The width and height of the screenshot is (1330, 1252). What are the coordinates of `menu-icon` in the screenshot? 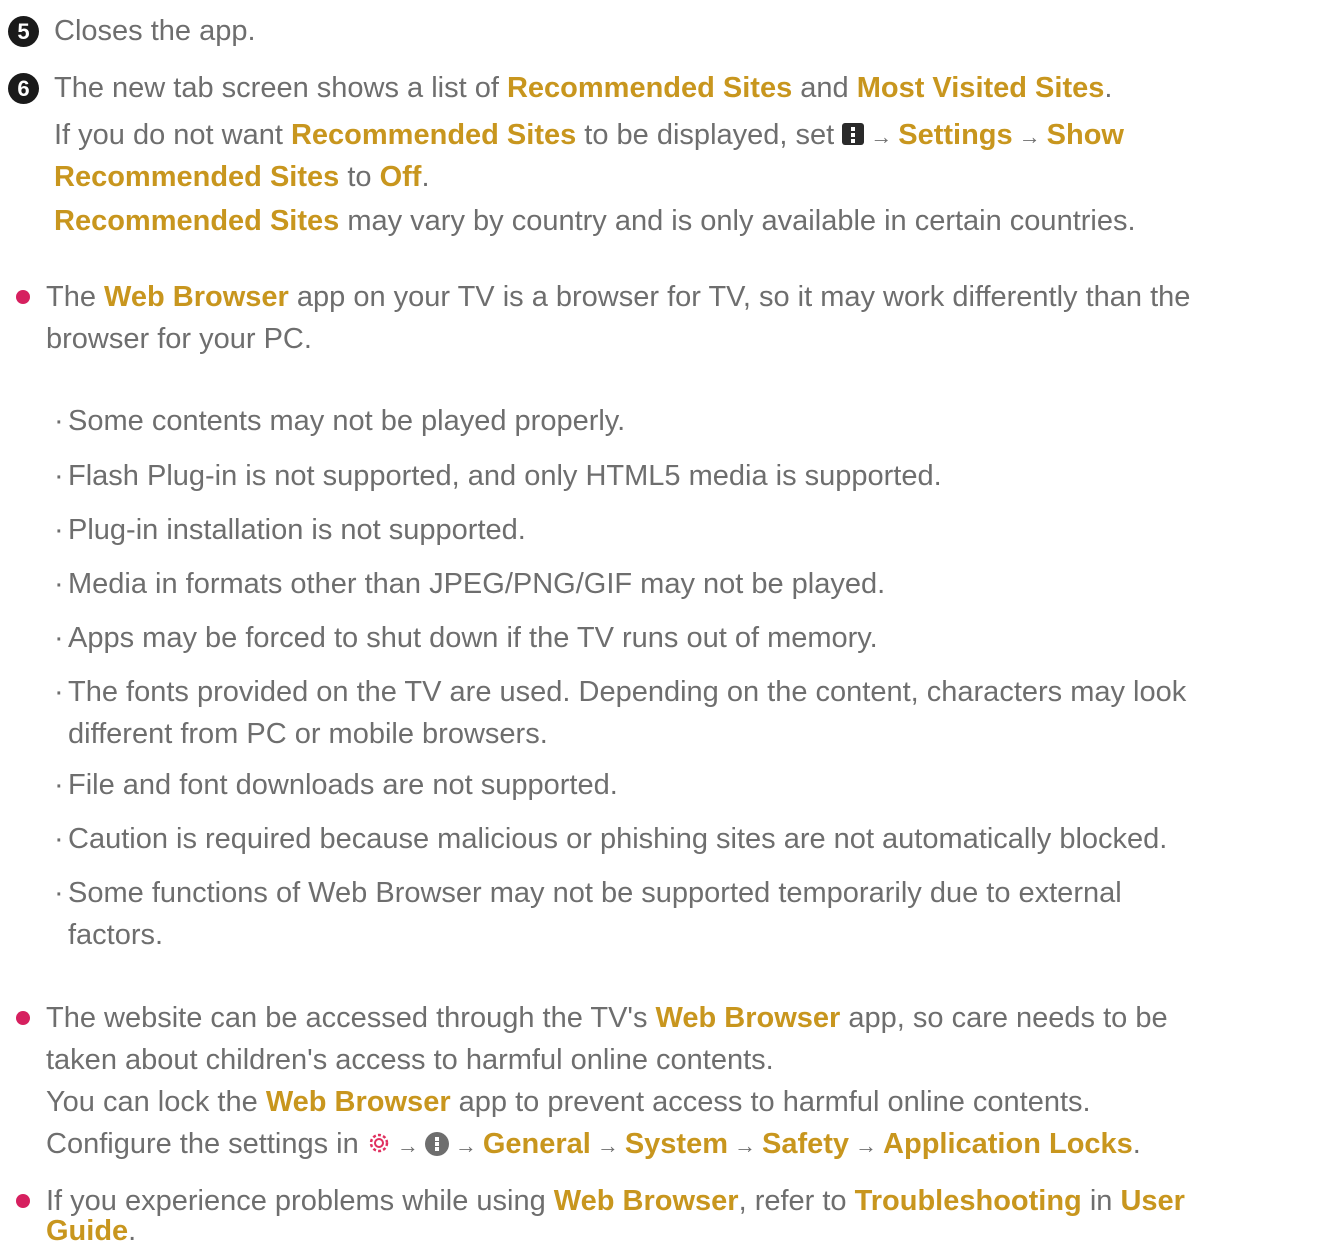 It's located at (853, 134).